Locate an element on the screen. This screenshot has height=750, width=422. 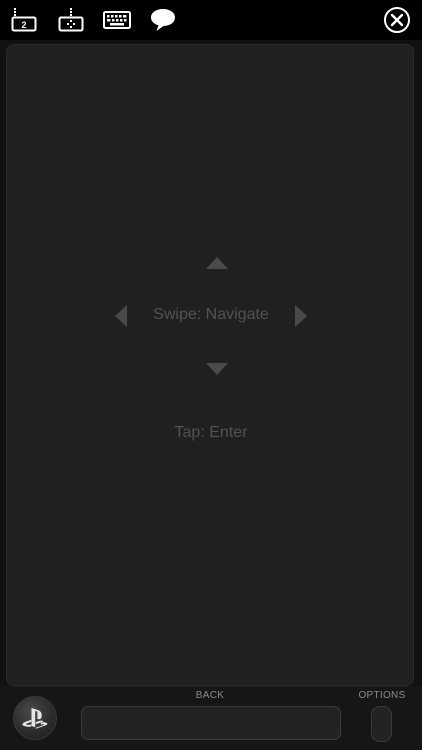
comment-icon is located at coordinates (163, 20).